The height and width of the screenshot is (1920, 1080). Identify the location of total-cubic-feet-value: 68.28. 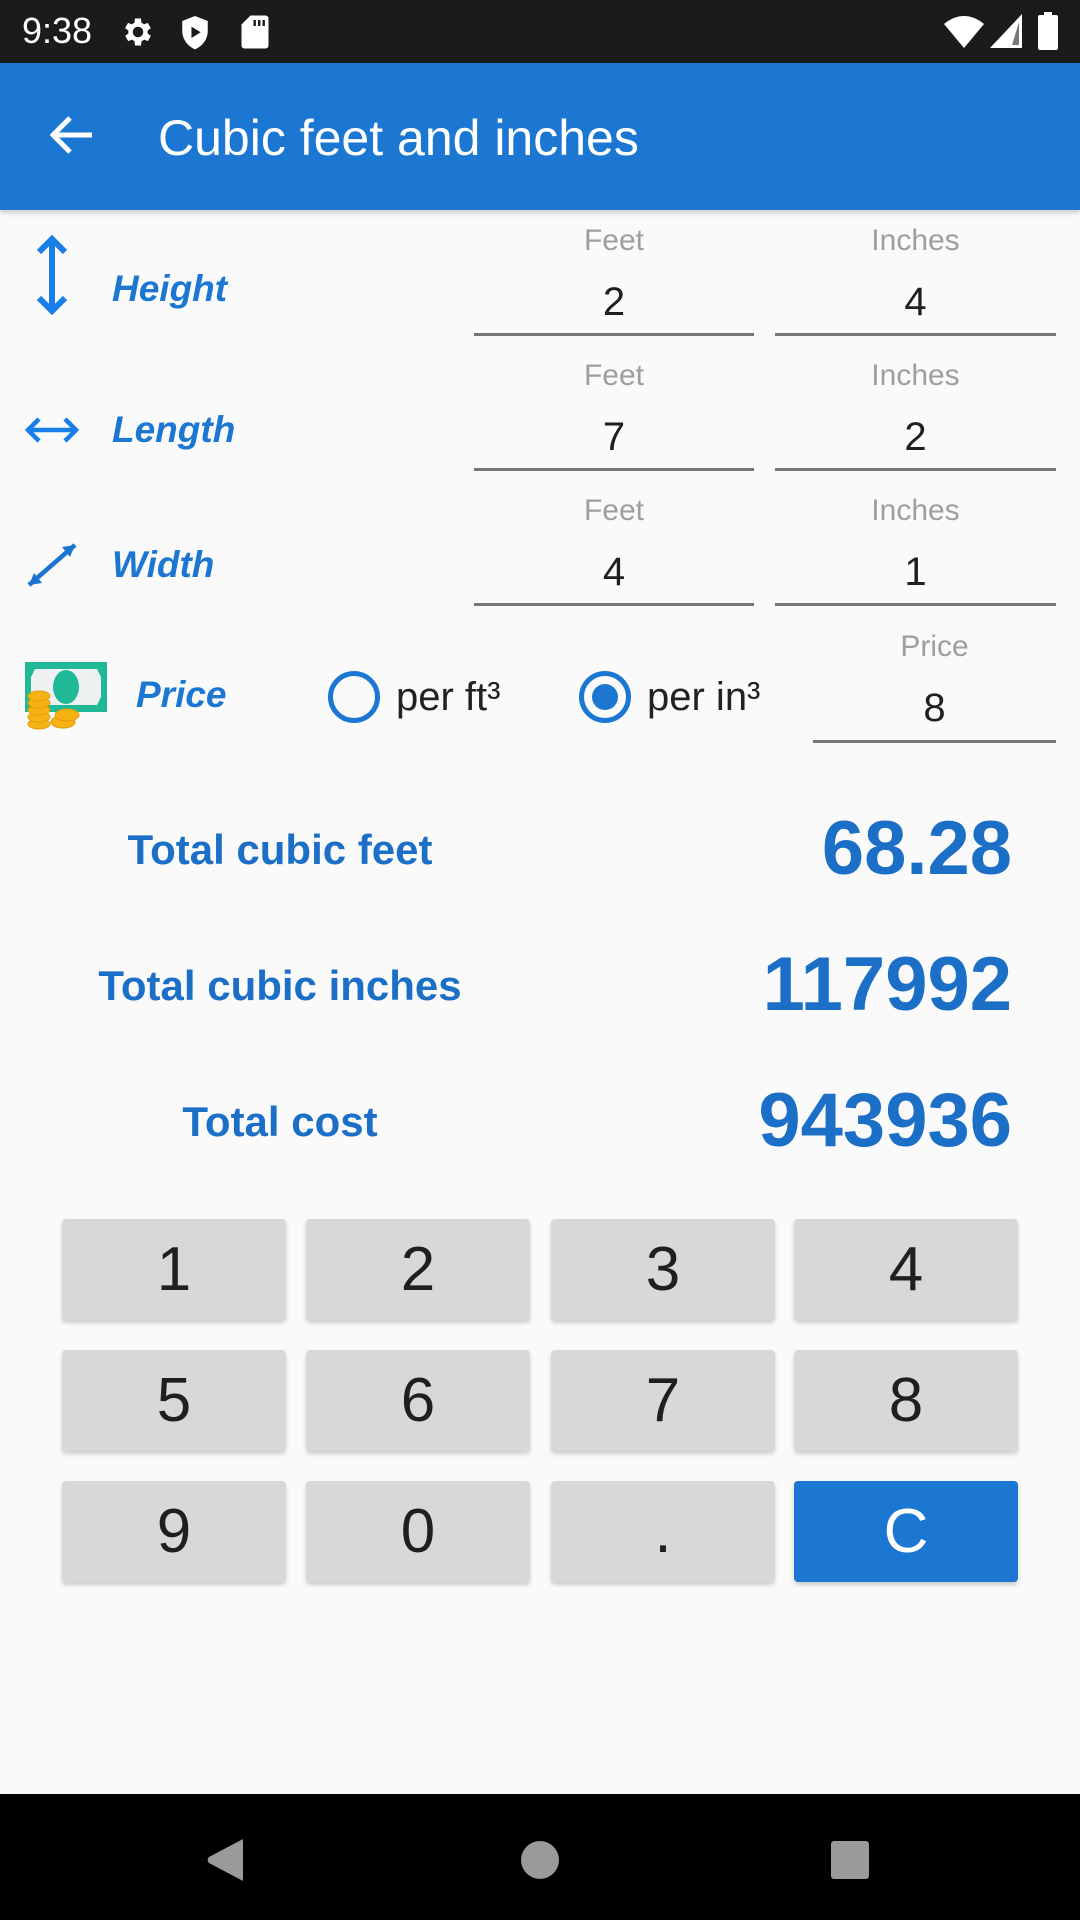
(916, 848).